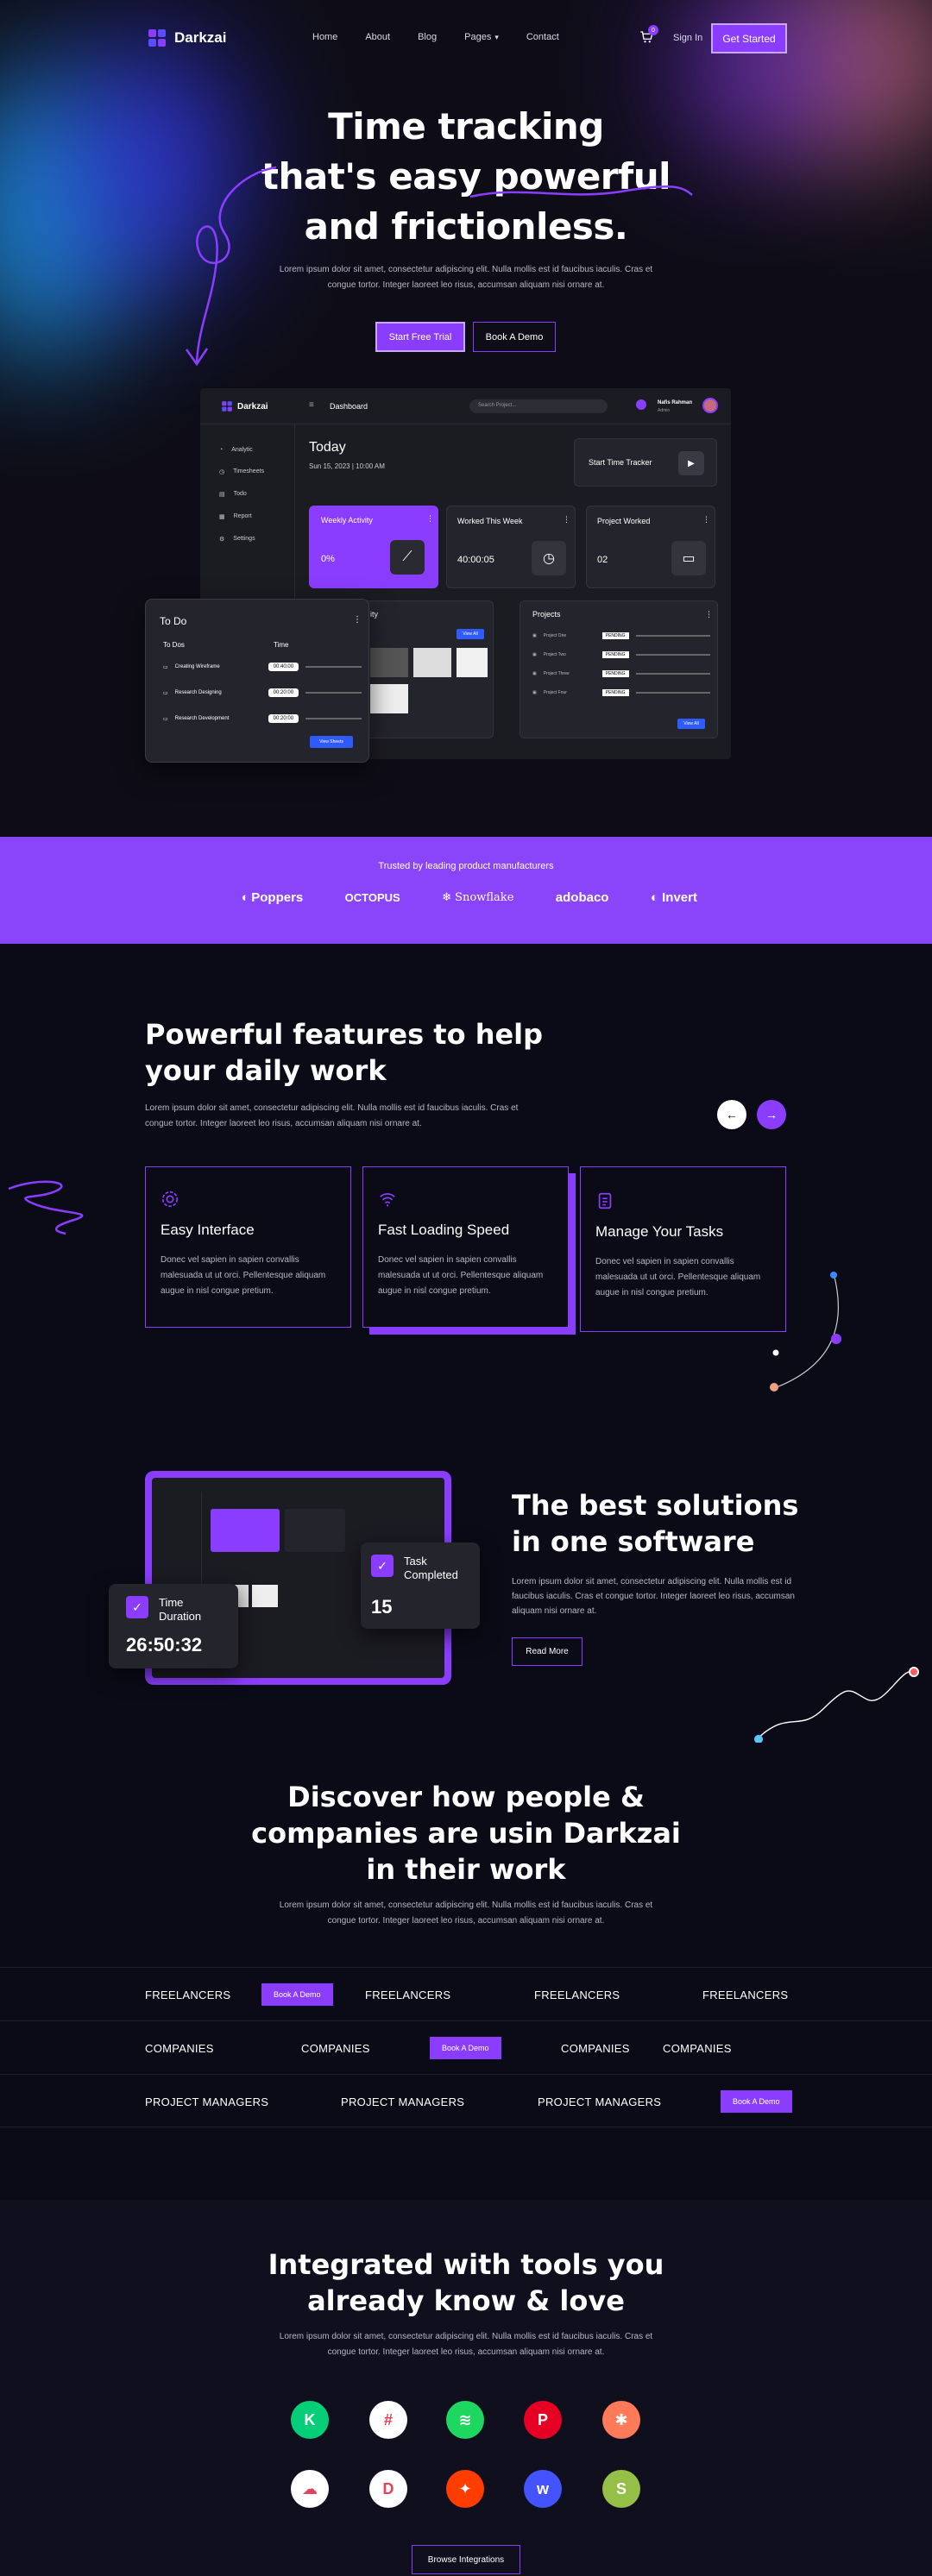  Describe the element at coordinates (283, 667) in the screenshot. I see `todo-time: 00:40:00` at that location.